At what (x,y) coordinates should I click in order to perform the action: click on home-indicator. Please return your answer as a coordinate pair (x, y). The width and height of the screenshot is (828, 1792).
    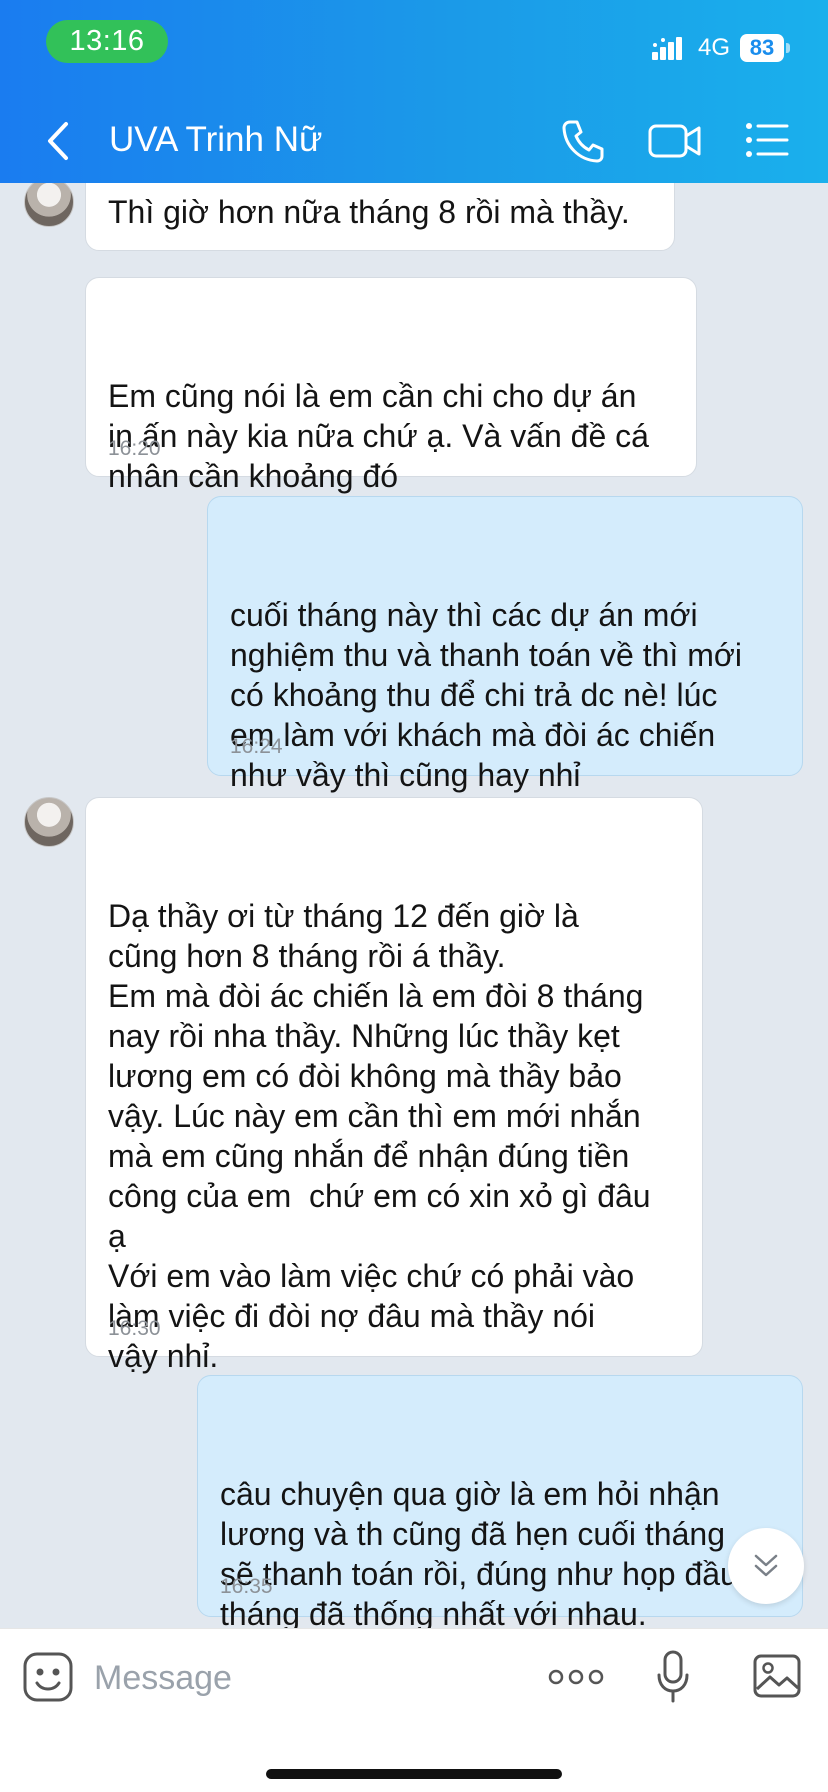
    Looking at the image, I should click on (414, 1774).